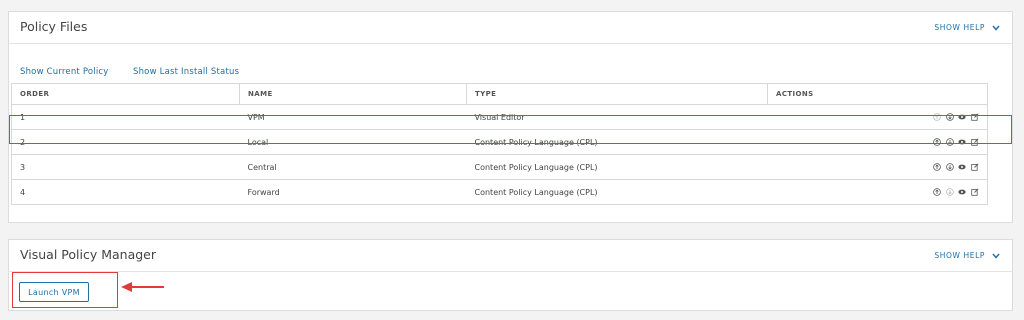  I want to click on cell-name: Central, so click(353, 167).